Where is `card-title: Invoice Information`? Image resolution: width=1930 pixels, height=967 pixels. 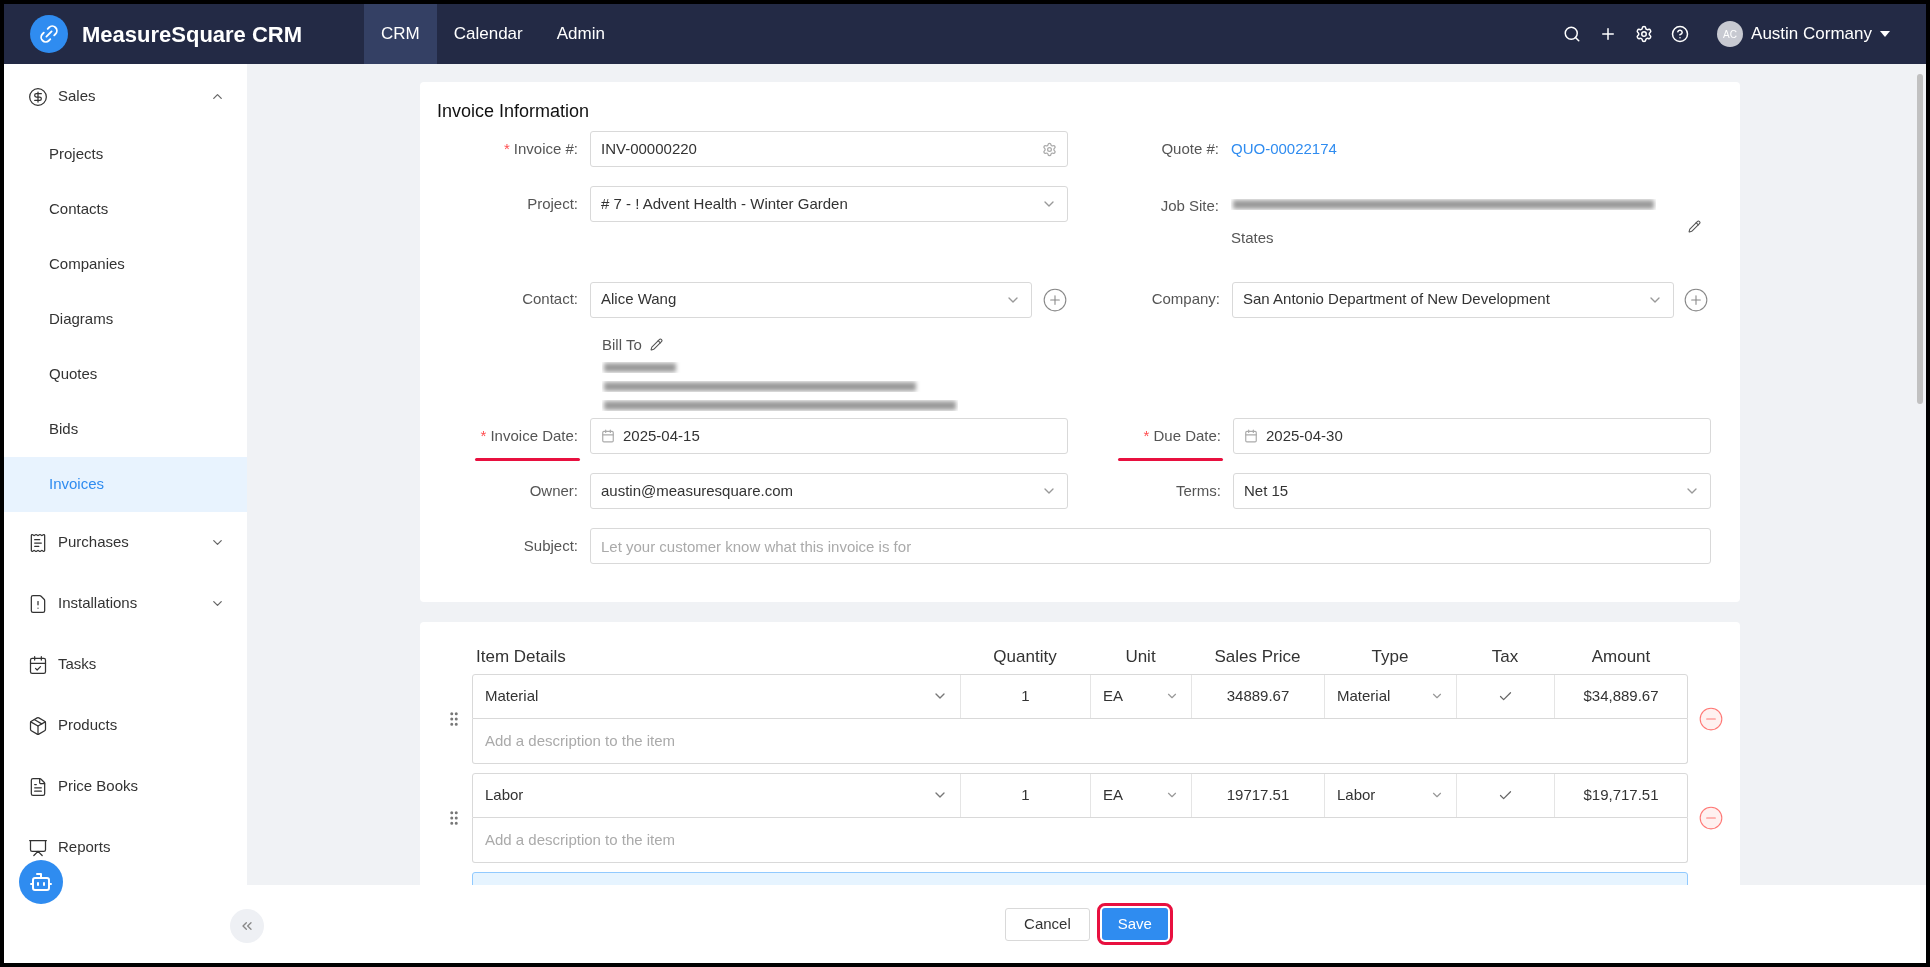 card-title: Invoice Information is located at coordinates (513, 111).